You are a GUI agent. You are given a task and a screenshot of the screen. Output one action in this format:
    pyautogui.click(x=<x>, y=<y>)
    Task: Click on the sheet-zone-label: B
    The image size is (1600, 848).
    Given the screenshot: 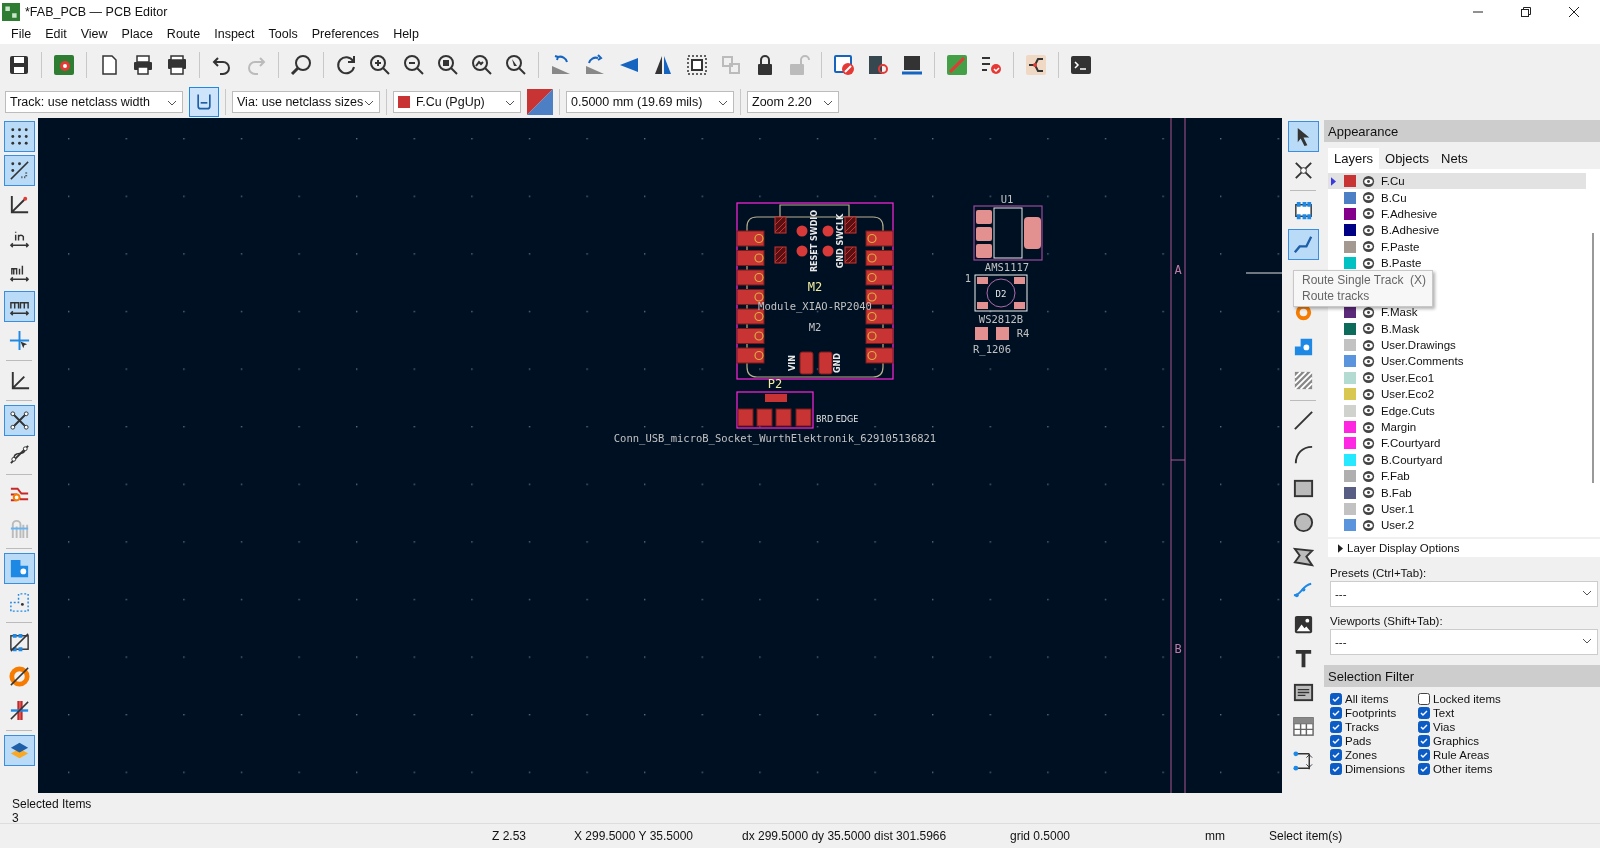 What is the action you would take?
    pyautogui.click(x=1178, y=649)
    